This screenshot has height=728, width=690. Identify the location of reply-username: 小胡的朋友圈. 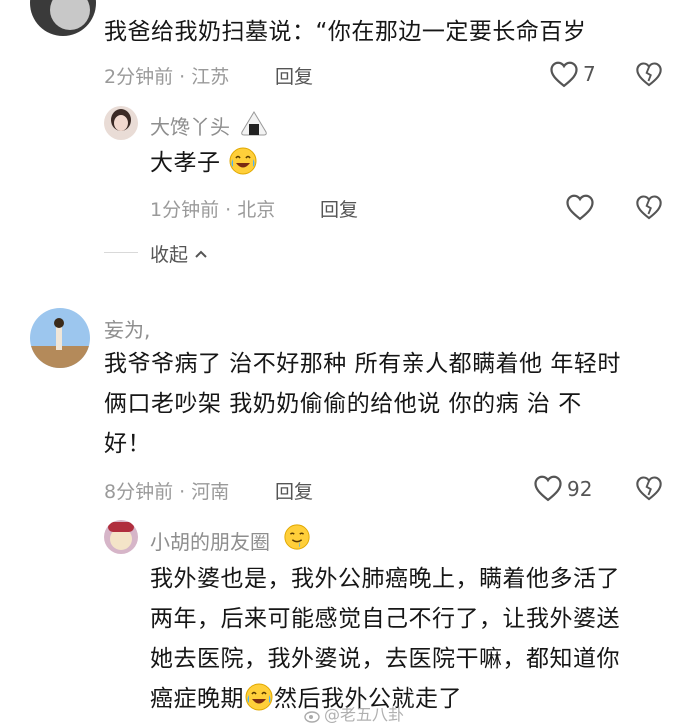
(210, 540).